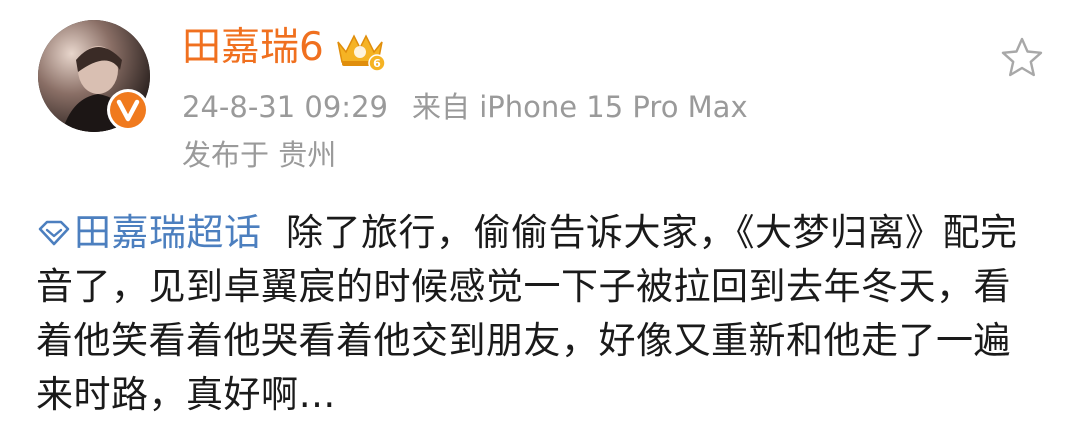 Image resolution: width=1080 pixels, height=432 pixels. Describe the element at coordinates (579, 107) in the screenshot. I see `post-source: 来自 iPhone 15 Pro Max` at that location.